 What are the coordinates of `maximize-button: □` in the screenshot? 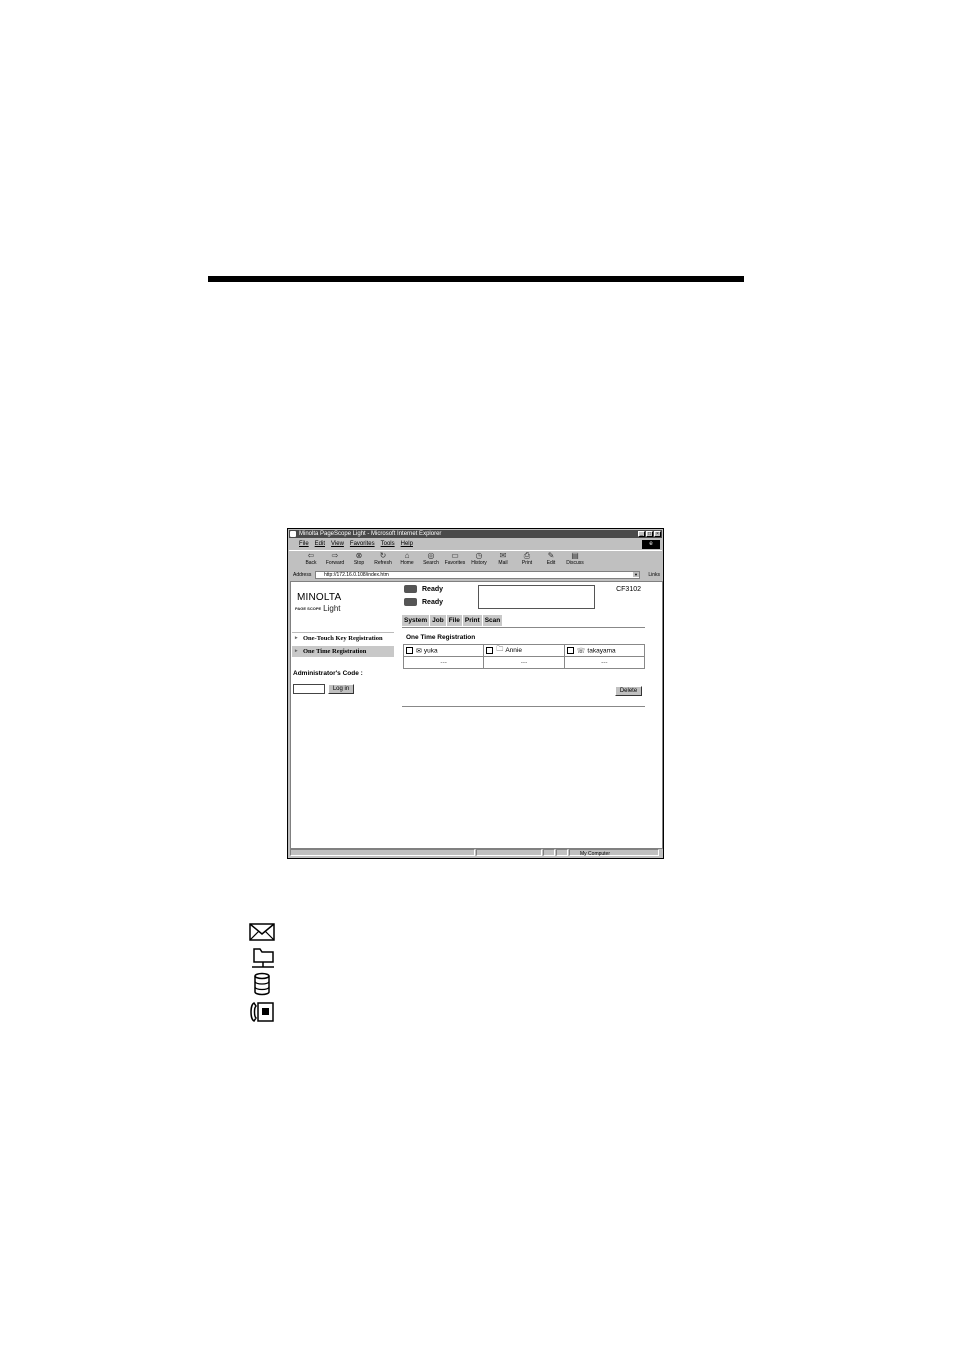 It's located at (649, 534).